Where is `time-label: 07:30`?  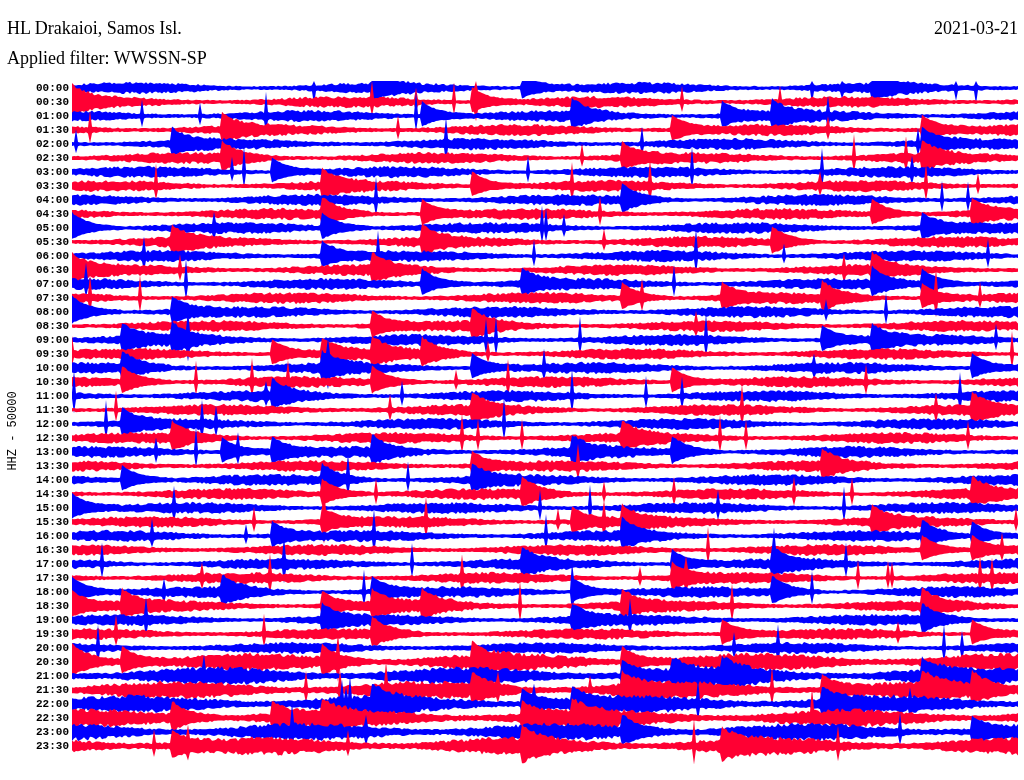 time-label: 07:30 is located at coordinates (52, 298).